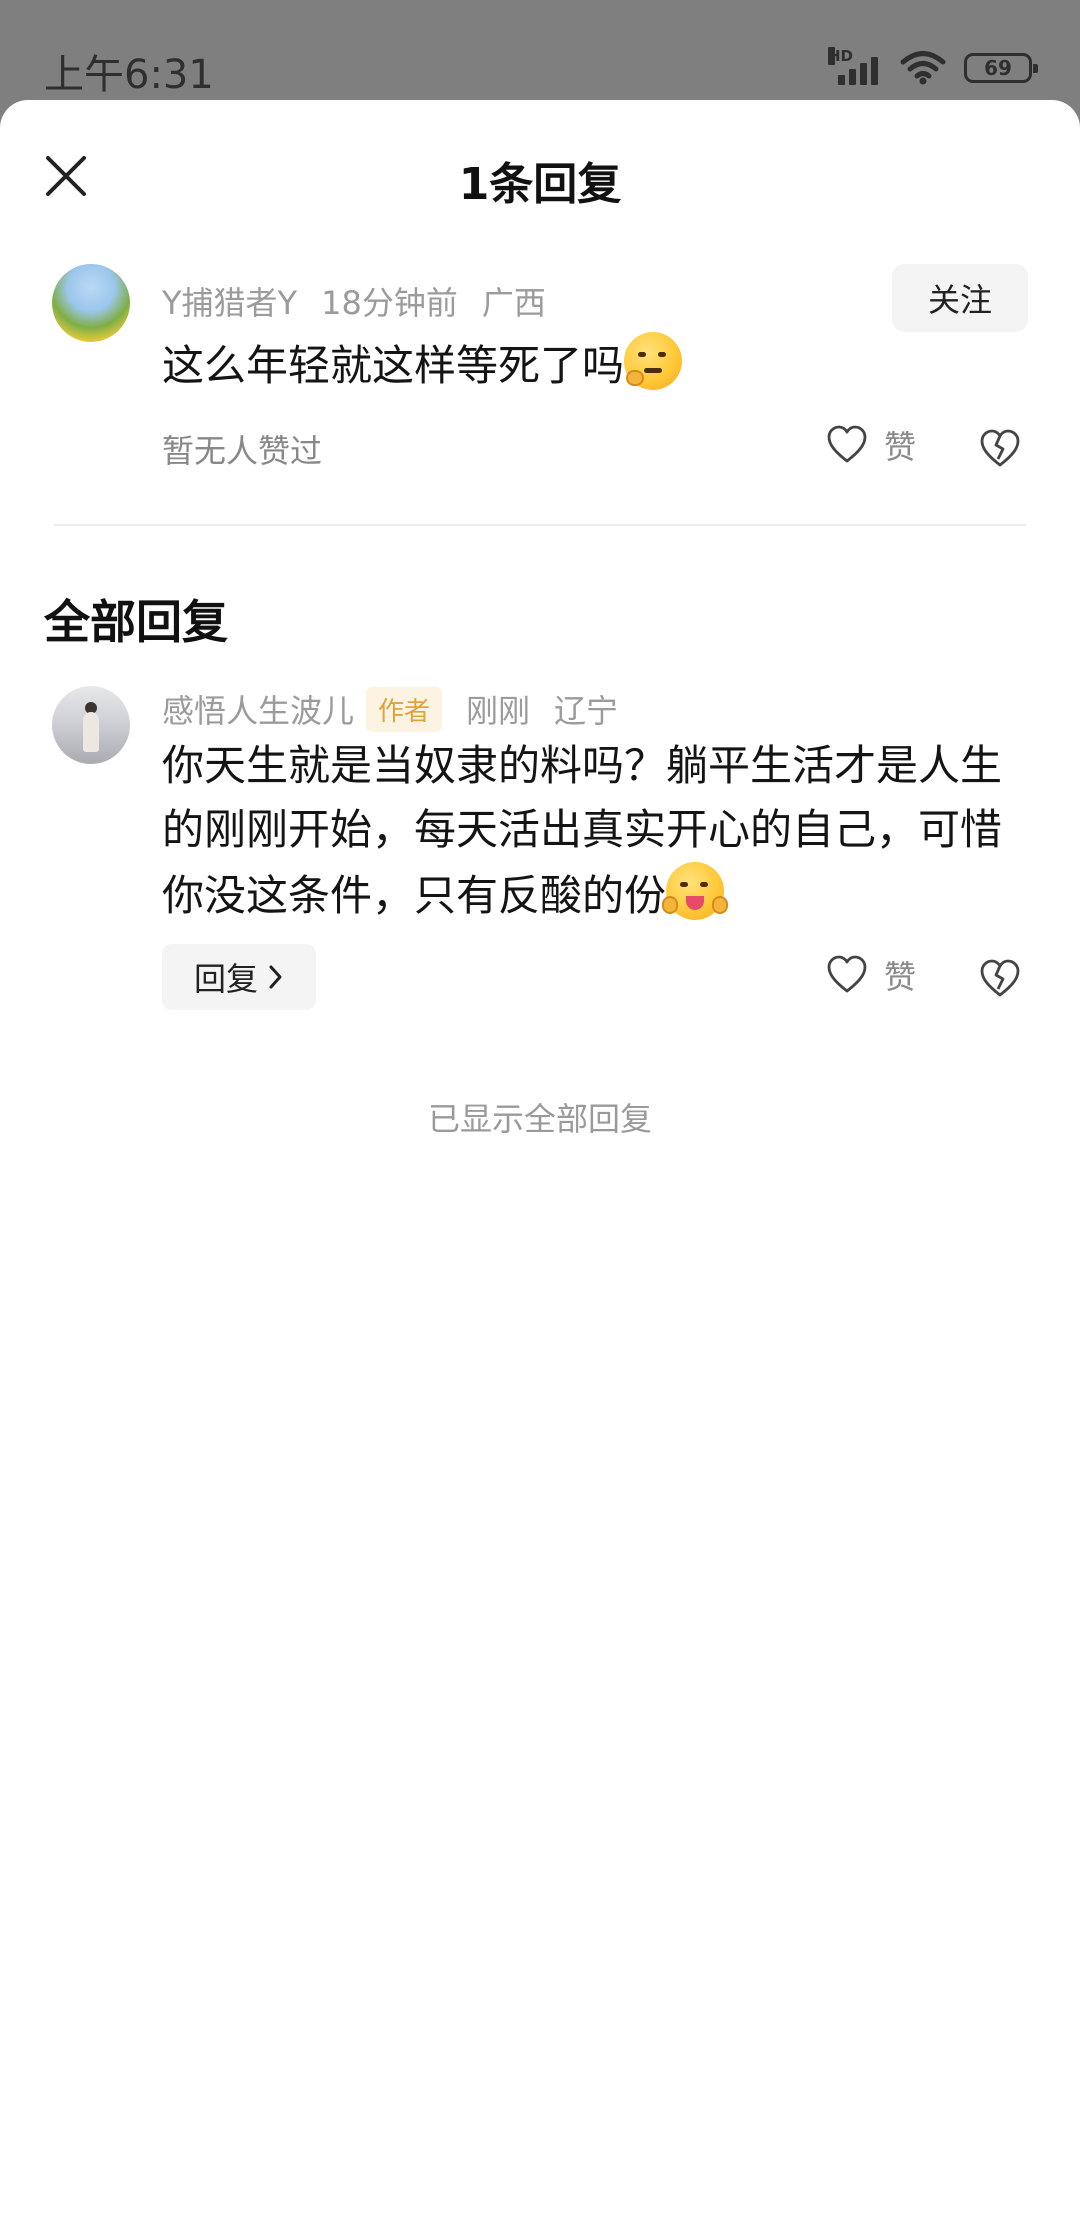  Describe the element at coordinates (242, 451) in the screenshot. I see `likes-status: 暂无人赞过` at that location.